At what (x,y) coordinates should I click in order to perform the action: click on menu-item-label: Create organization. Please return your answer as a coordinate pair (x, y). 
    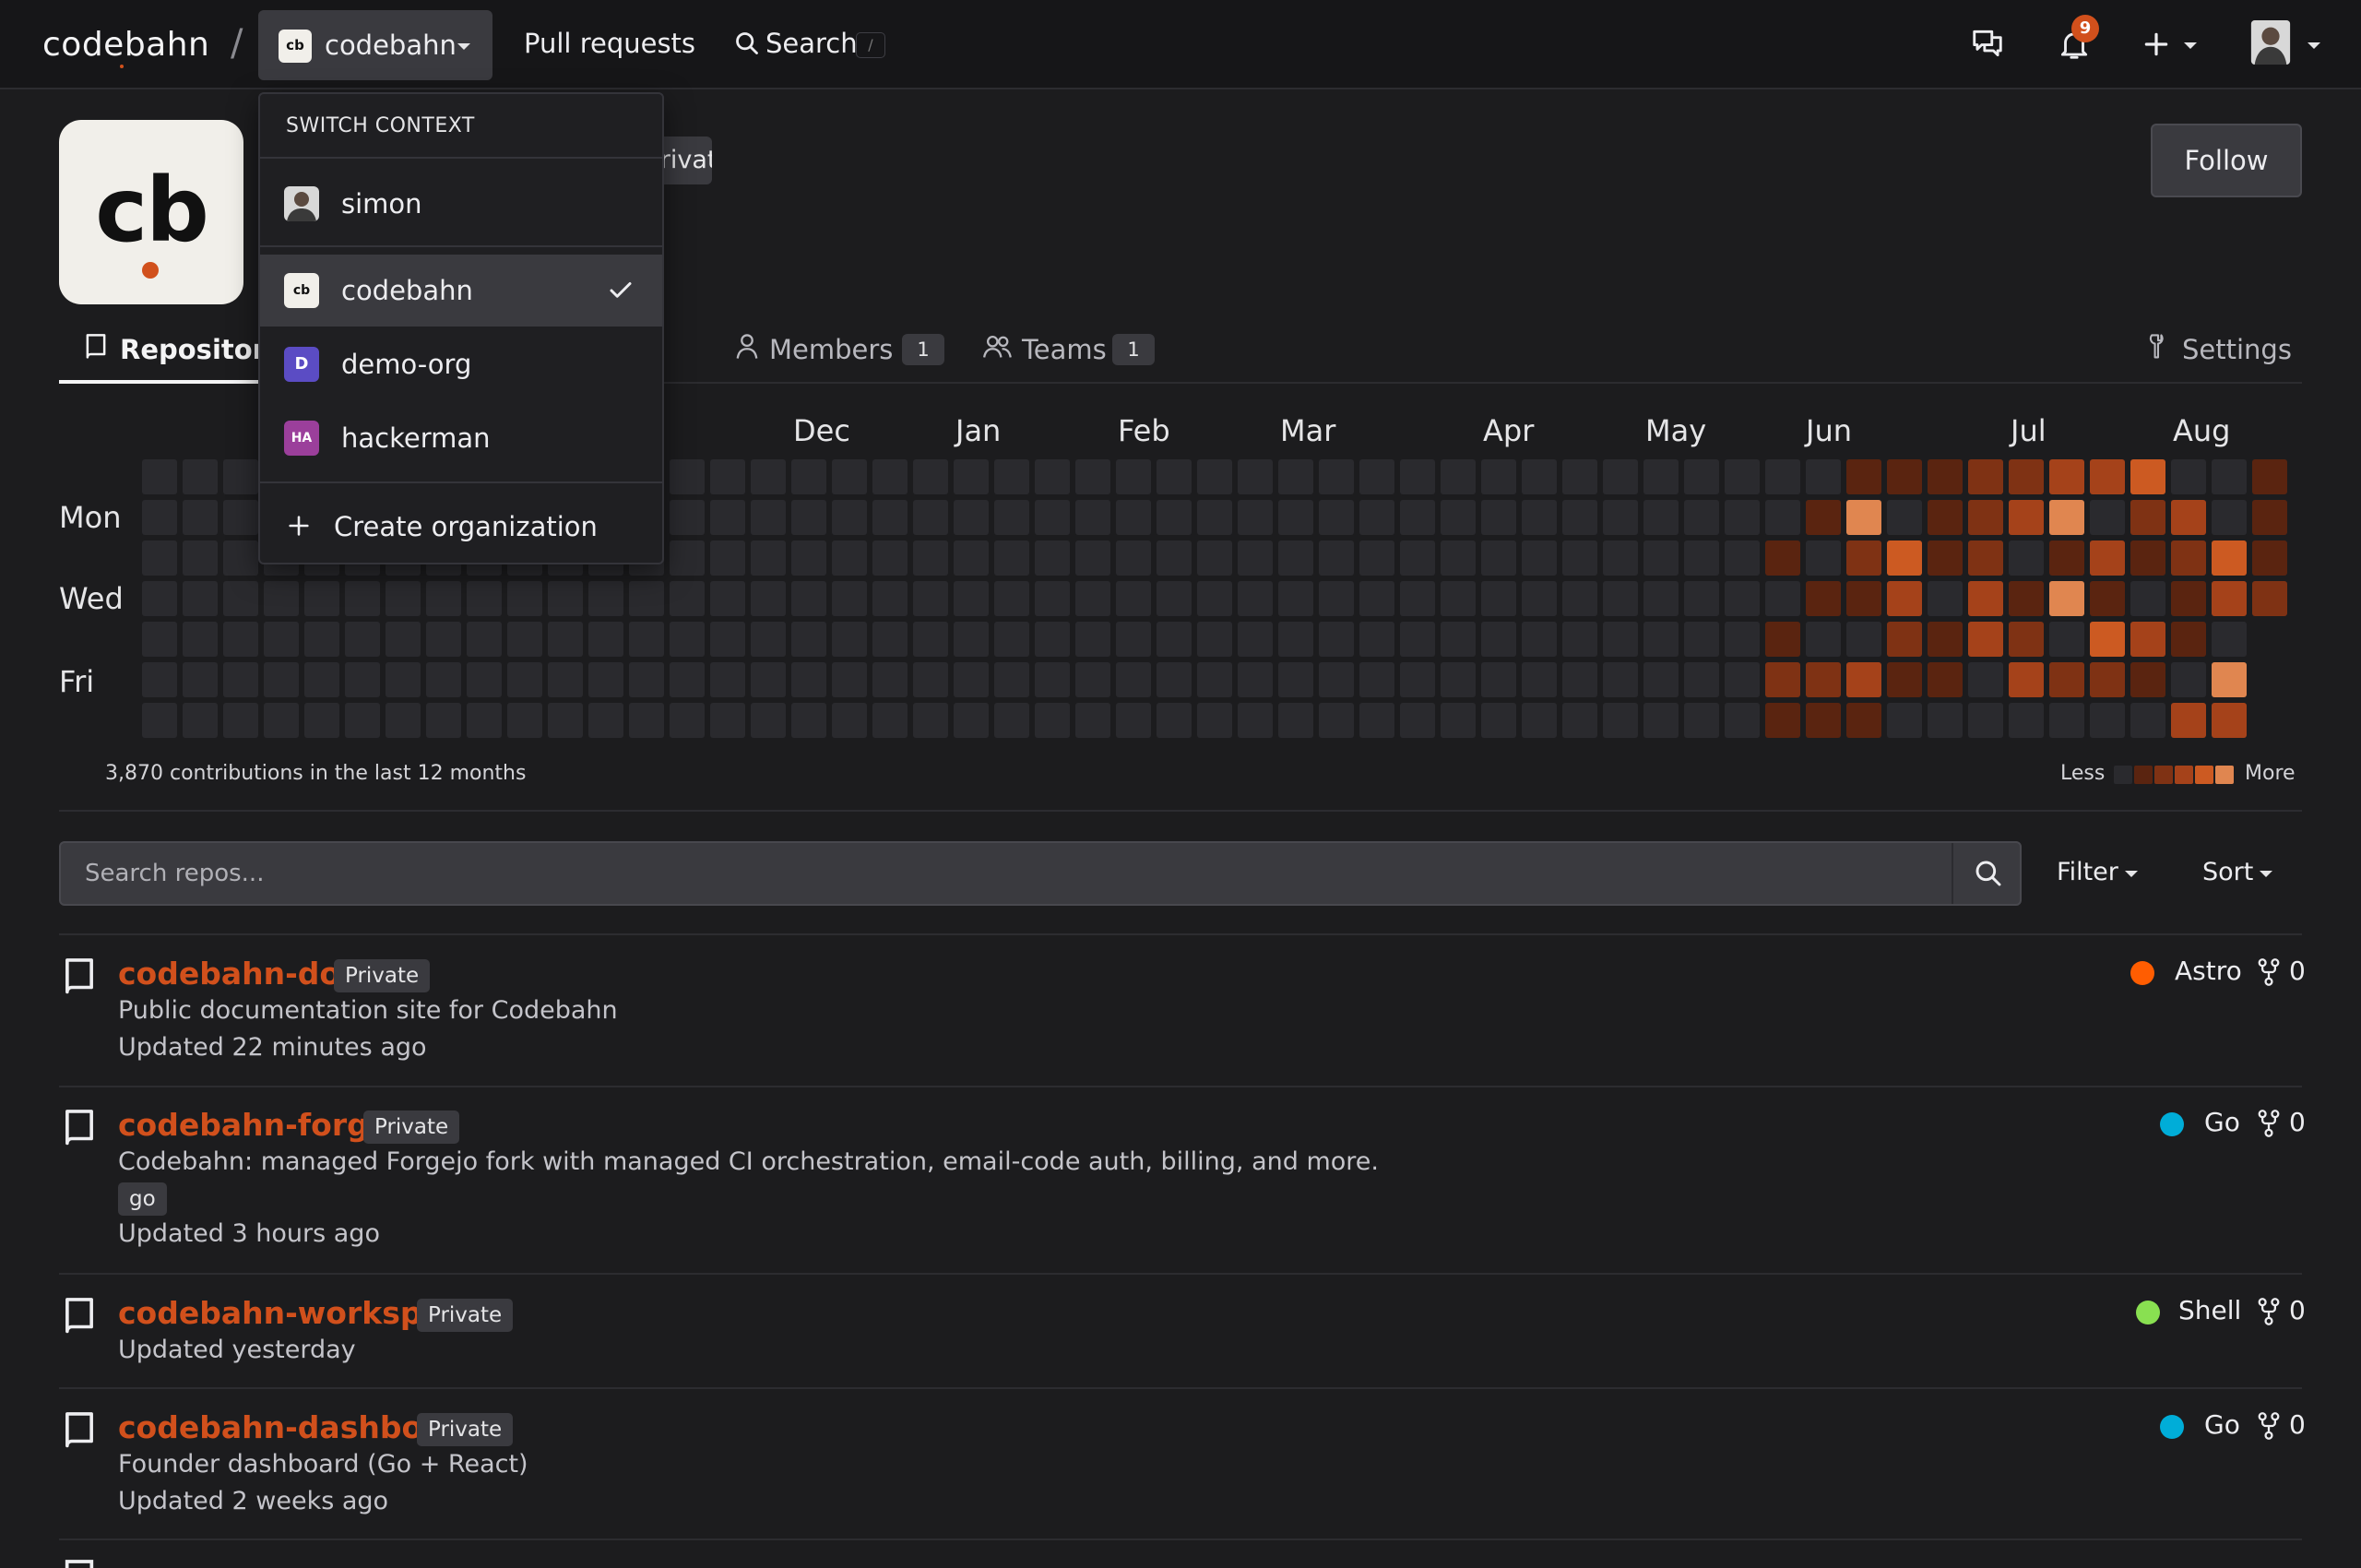
    Looking at the image, I should click on (466, 526).